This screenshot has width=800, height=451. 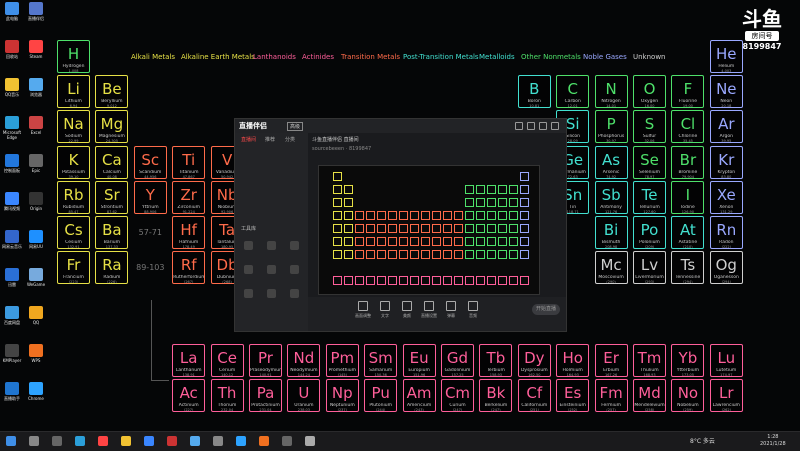 What do you see at coordinates (429, 230) in the screenshot?
I see `stream-preview` at bounding box center [429, 230].